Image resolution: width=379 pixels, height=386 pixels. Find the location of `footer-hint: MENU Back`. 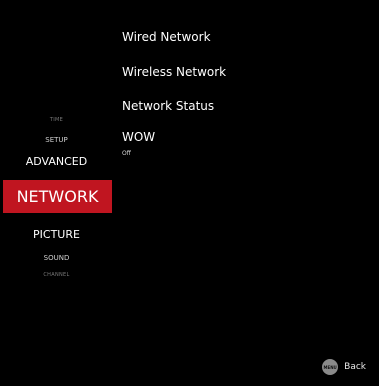

footer-hint: MENU Back is located at coordinates (344, 367).